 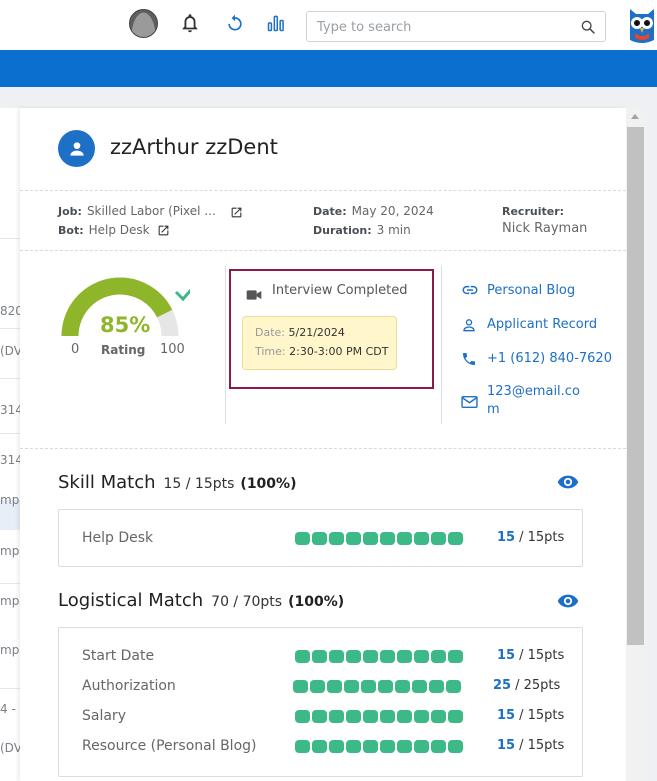 I want to click on date-value: May 20, 2024, so click(x=392, y=211).